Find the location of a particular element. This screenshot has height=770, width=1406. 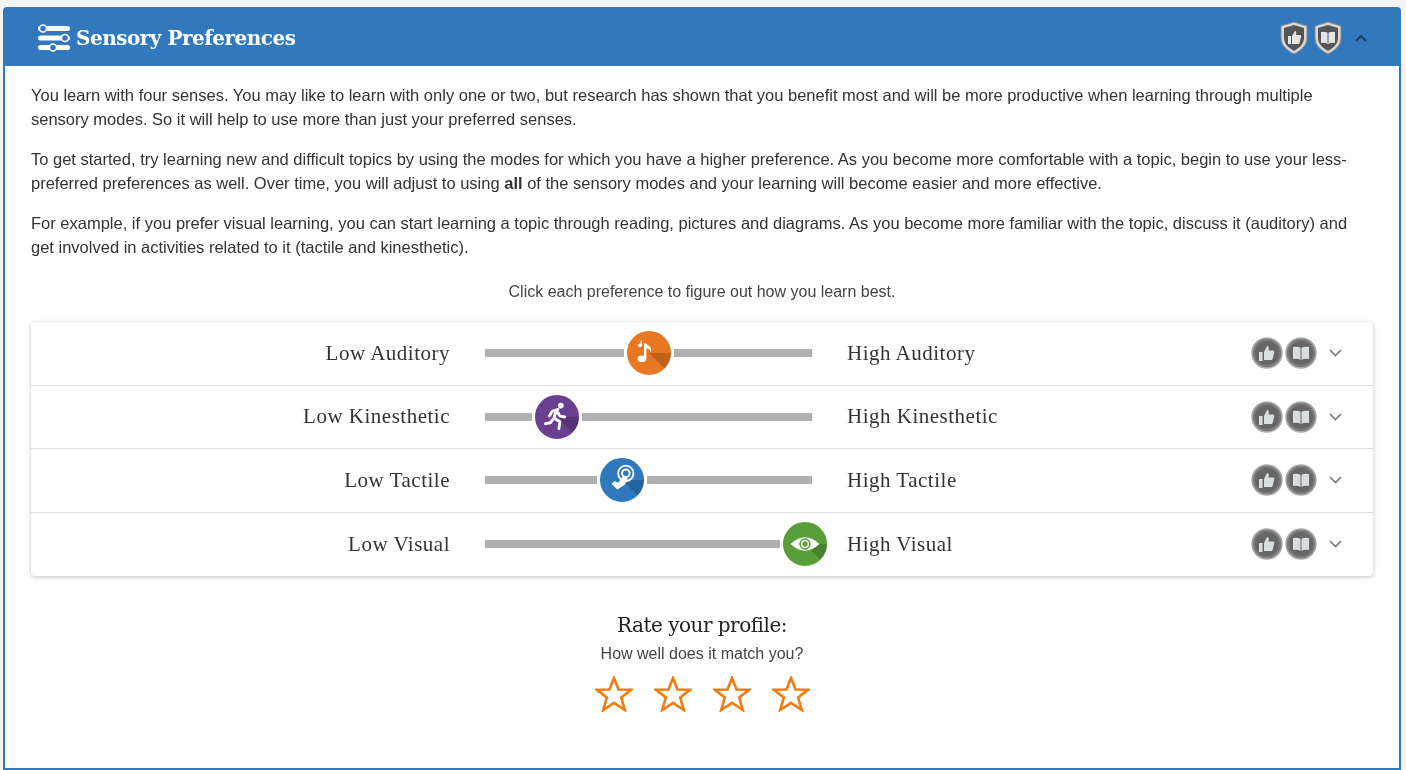

high-label: High Auditory is located at coordinates (911, 353).